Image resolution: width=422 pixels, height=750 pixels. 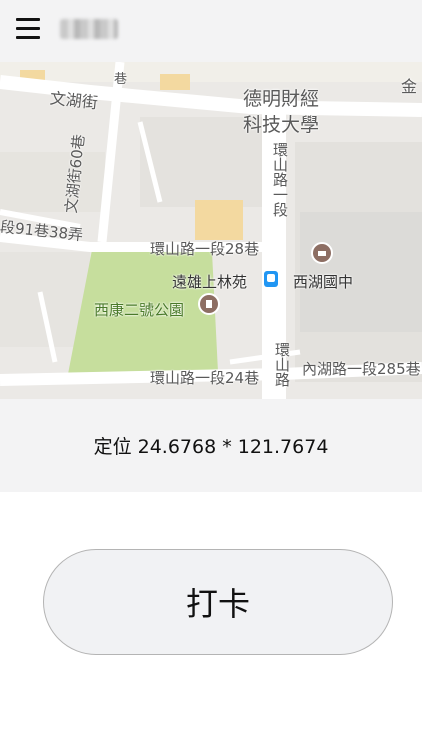 What do you see at coordinates (121, 79) in the screenshot?
I see `map-label-lane-mark: 巷` at bounding box center [121, 79].